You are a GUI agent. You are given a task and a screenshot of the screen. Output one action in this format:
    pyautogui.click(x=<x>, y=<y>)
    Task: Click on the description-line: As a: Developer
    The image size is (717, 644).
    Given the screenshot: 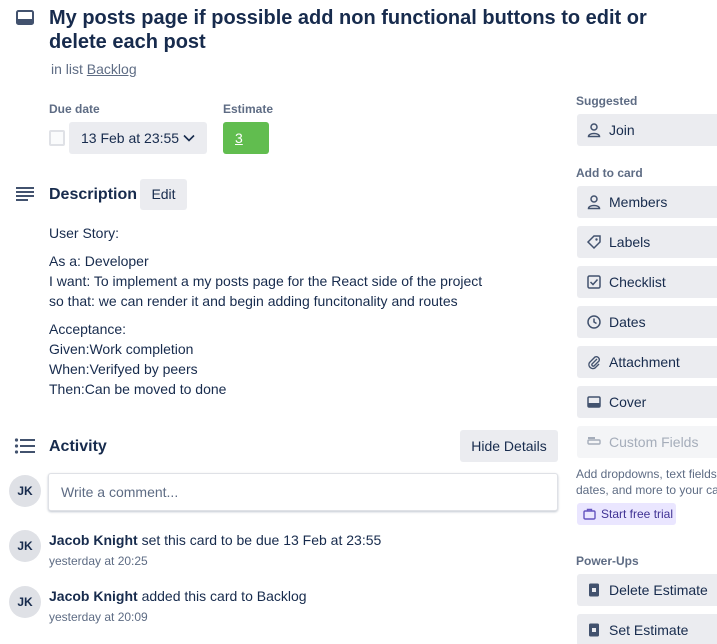 What is the action you would take?
    pyautogui.click(x=99, y=261)
    